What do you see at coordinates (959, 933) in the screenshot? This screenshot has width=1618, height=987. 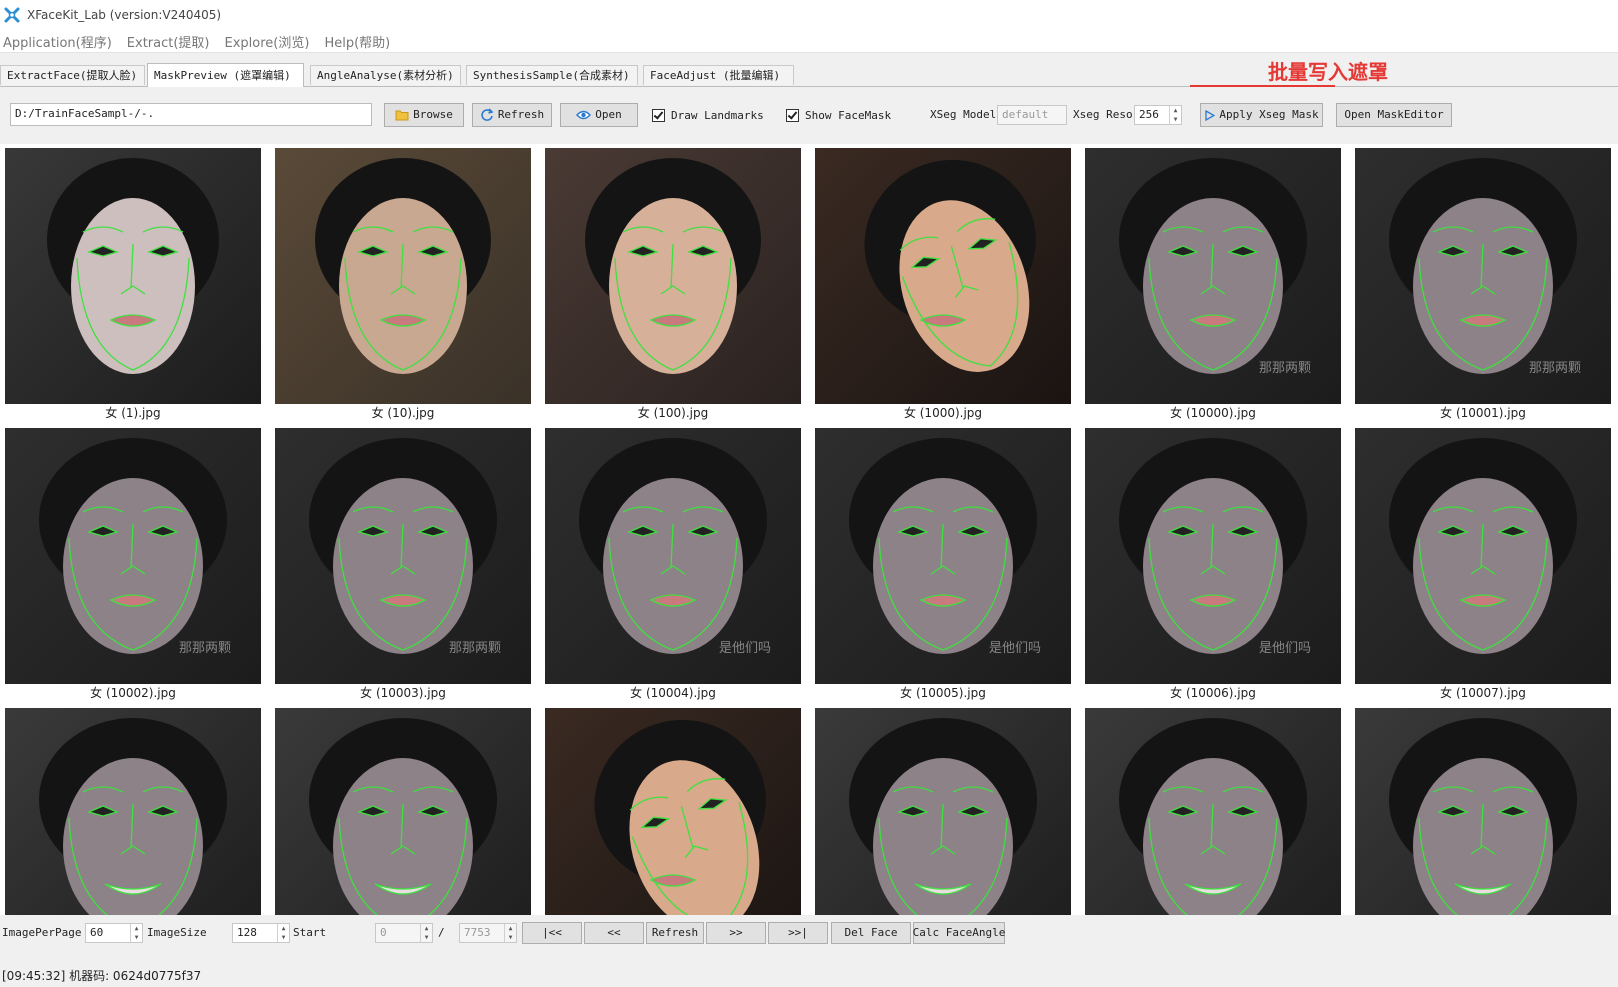 I see `calc-face-angle-button: Calc FaceAngle` at bounding box center [959, 933].